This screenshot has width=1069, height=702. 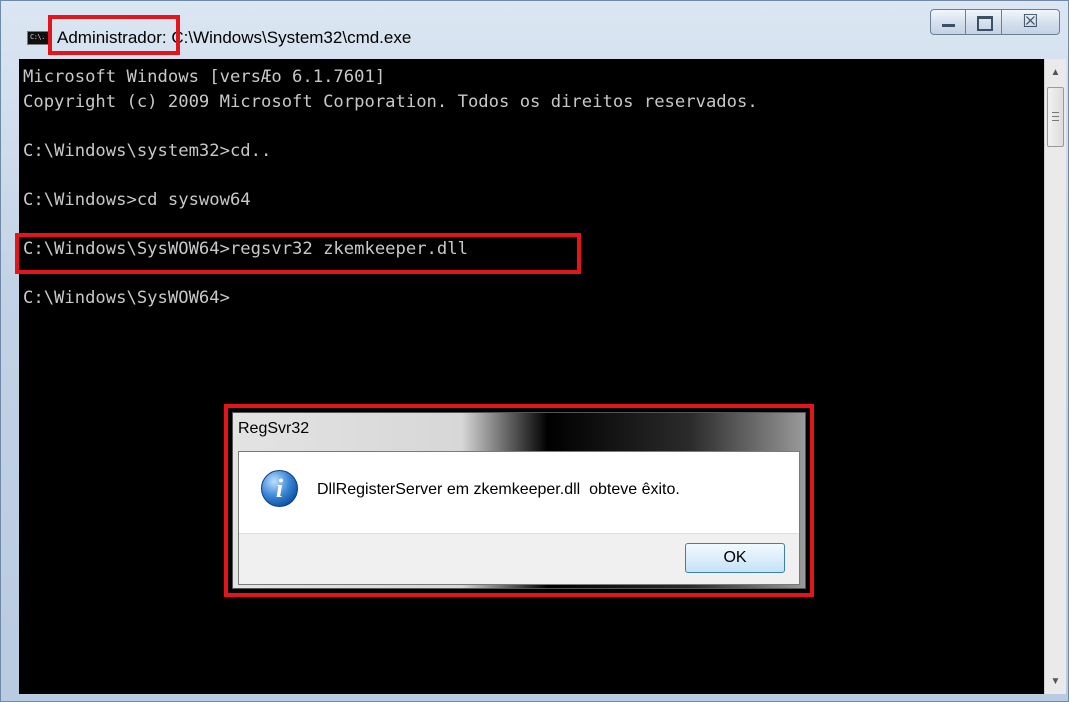 I want to click on scroll-down-icon: ▼, so click(x=1055, y=682).